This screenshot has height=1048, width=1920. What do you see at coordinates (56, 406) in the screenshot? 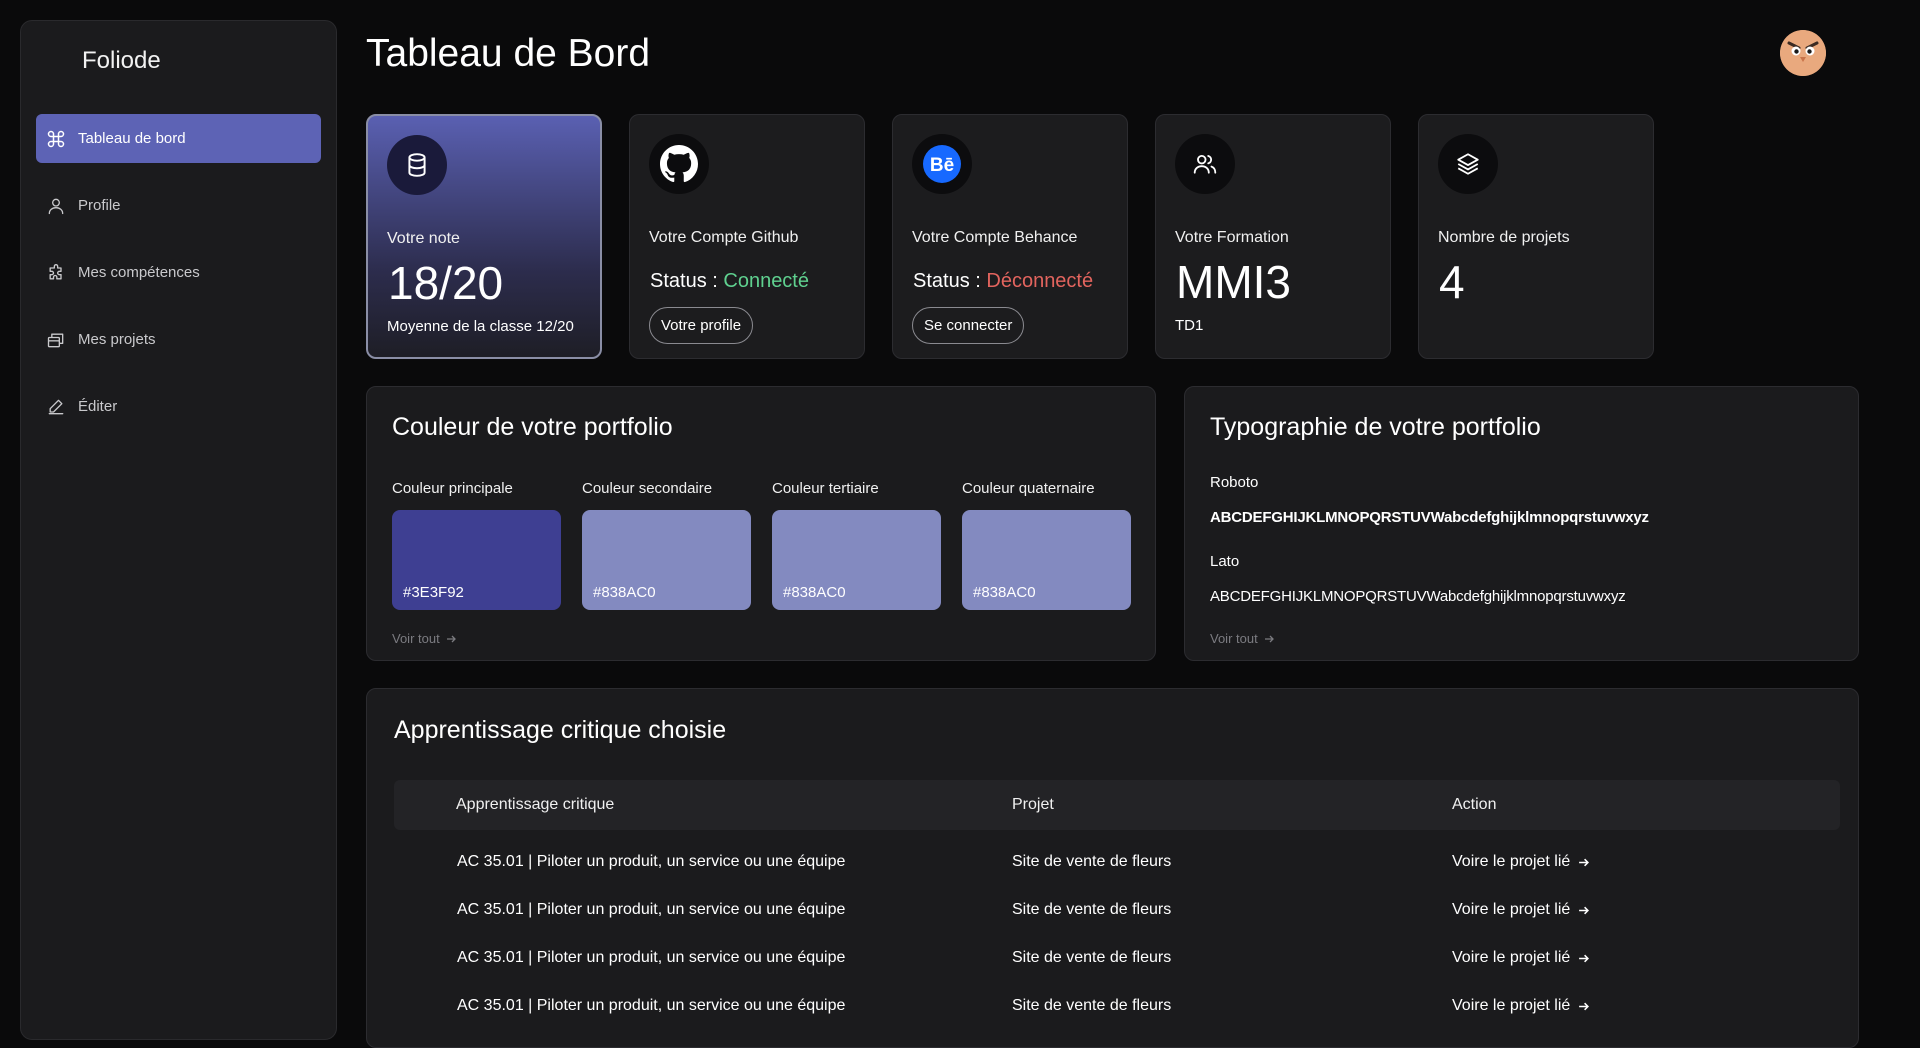
I see `pencil-icon` at bounding box center [56, 406].